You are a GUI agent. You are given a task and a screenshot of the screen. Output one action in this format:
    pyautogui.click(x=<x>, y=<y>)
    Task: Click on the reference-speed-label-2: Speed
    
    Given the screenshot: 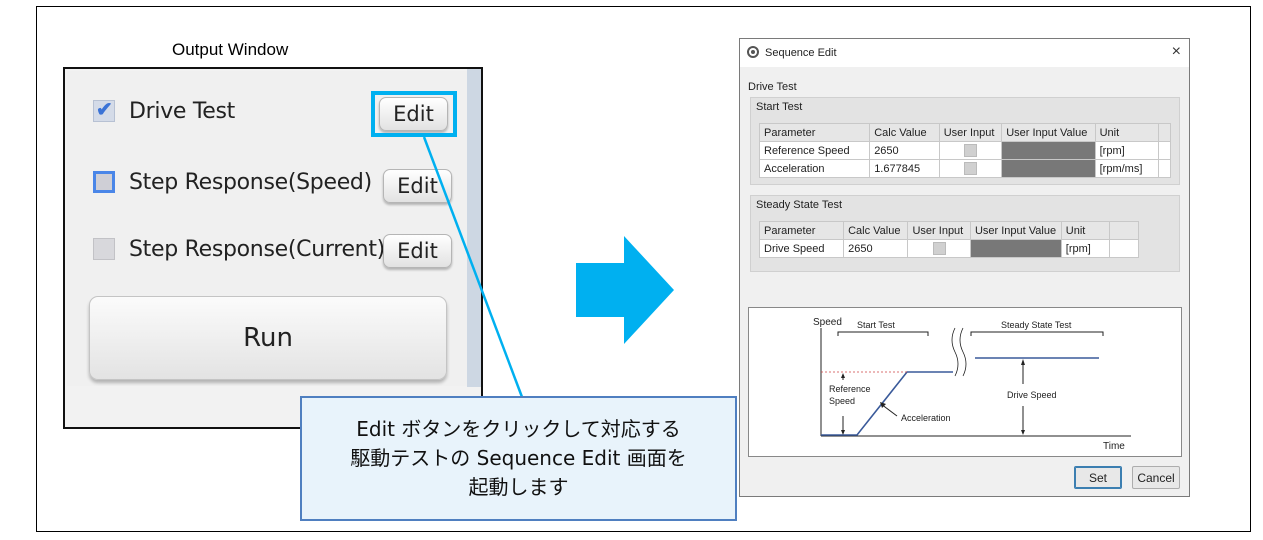 What is the action you would take?
    pyautogui.click(x=842, y=401)
    